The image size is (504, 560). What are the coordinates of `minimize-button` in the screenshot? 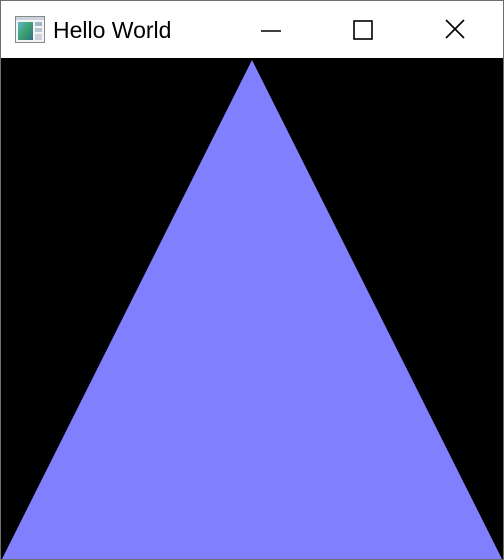 It's located at (271, 29).